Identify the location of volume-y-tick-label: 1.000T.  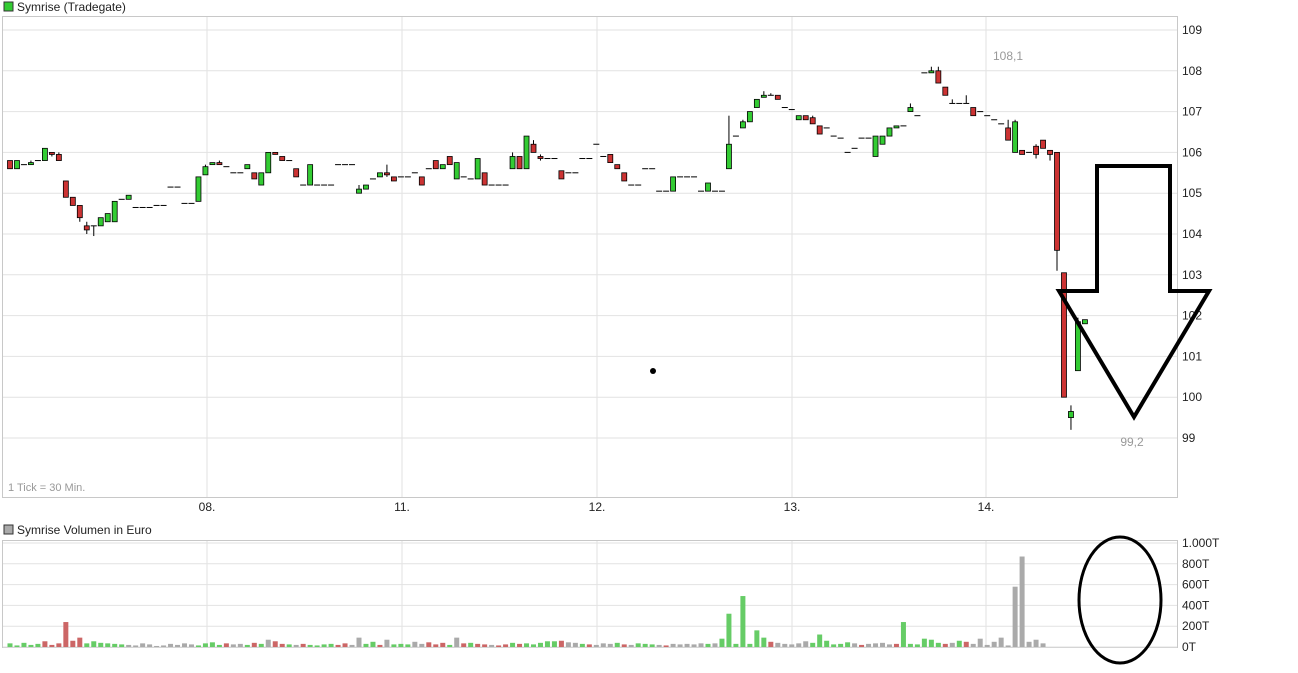
(1201, 543).